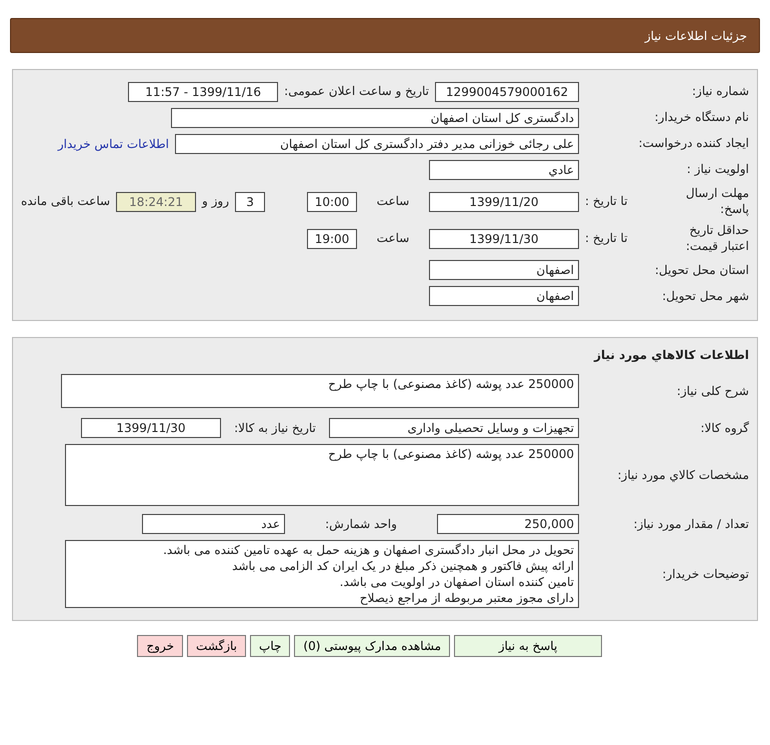 This screenshot has height=745, width=770. I want to click on field-label: واحد شمارش:, so click(361, 524).